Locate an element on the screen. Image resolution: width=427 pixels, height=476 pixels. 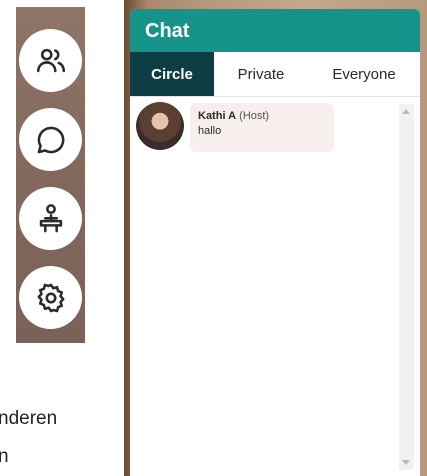
gear-icon is located at coordinates (50, 297).